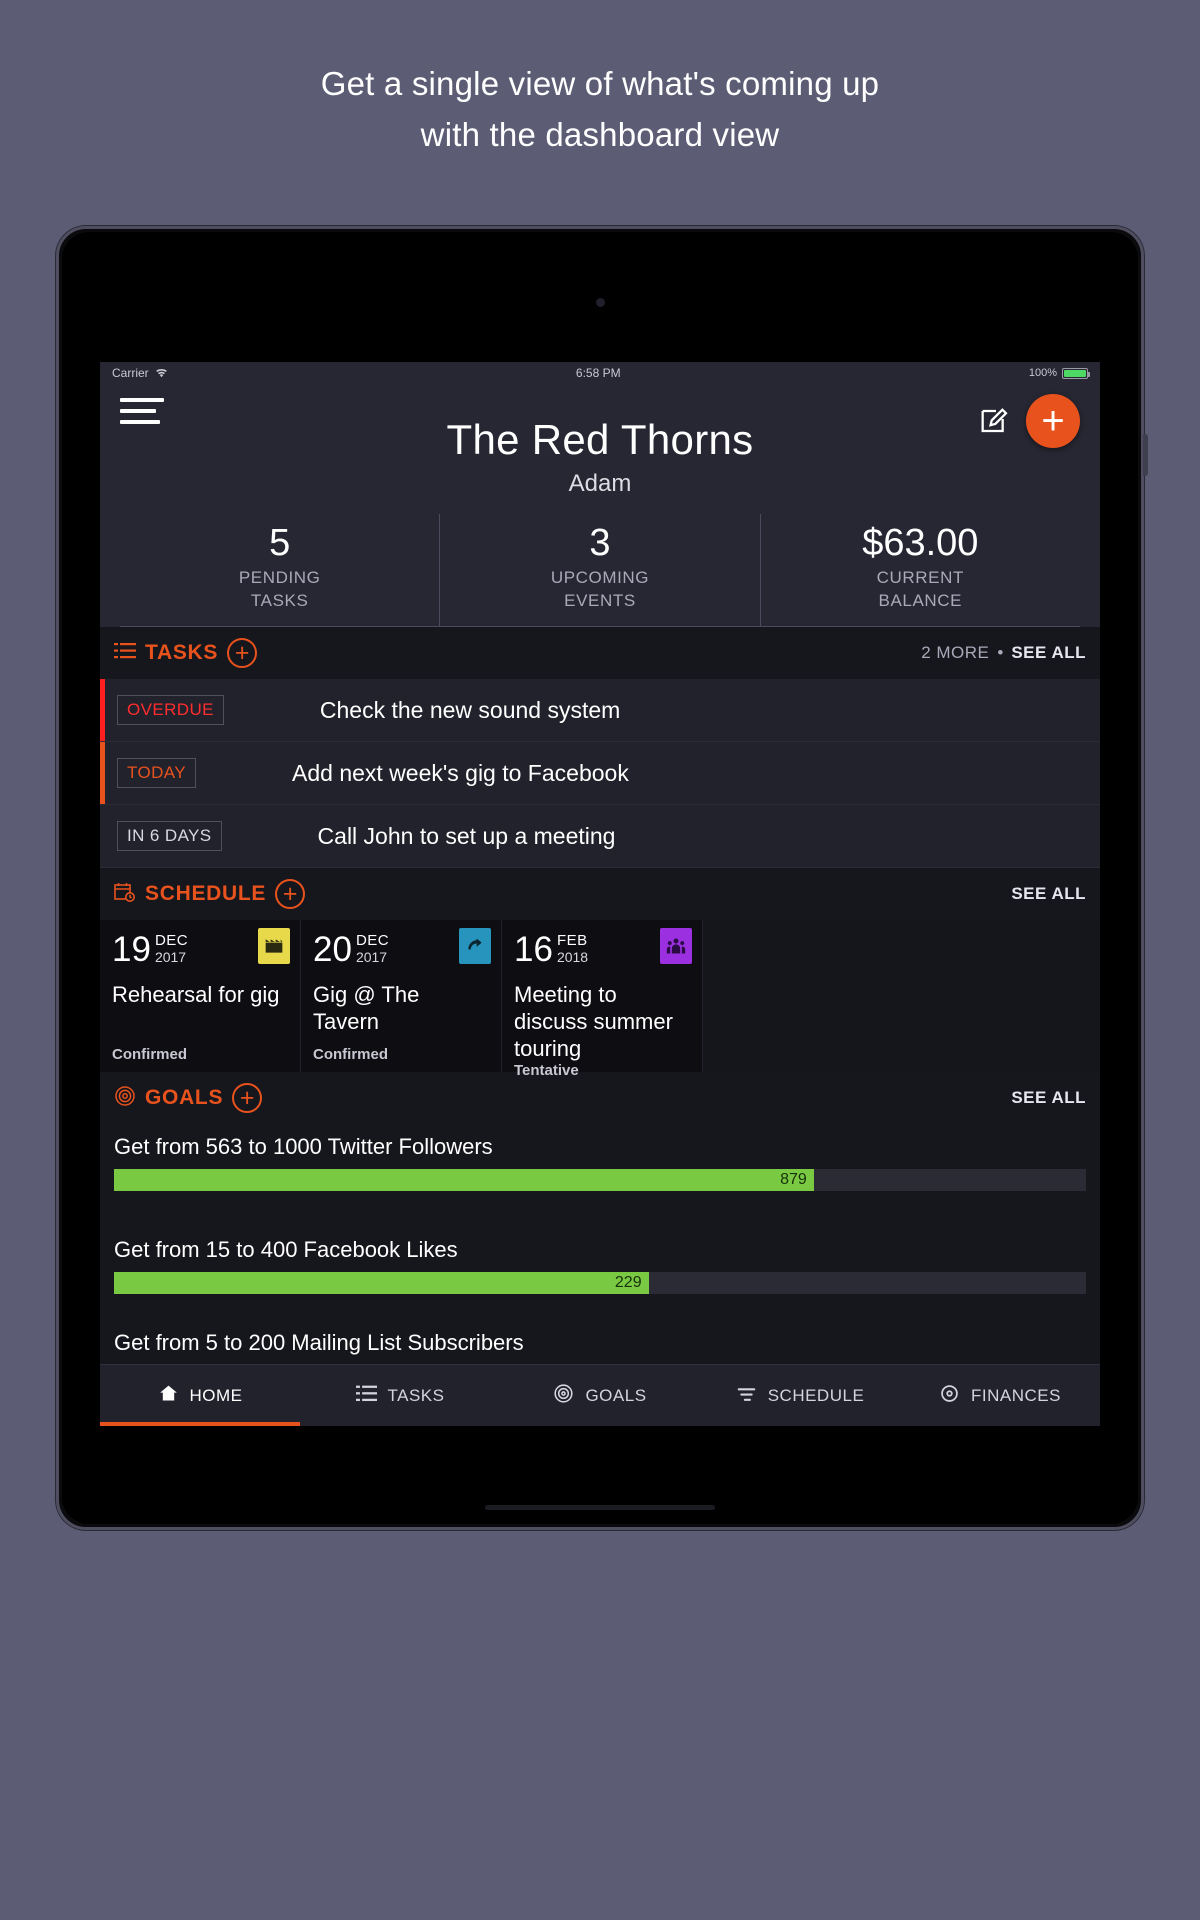 The width and height of the screenshot is (1200, 1920). Describe the element at coordinates (593, 1021) in the screenshot. I see `schedule-event-name: Meeting to discuss summer touring` at that location.